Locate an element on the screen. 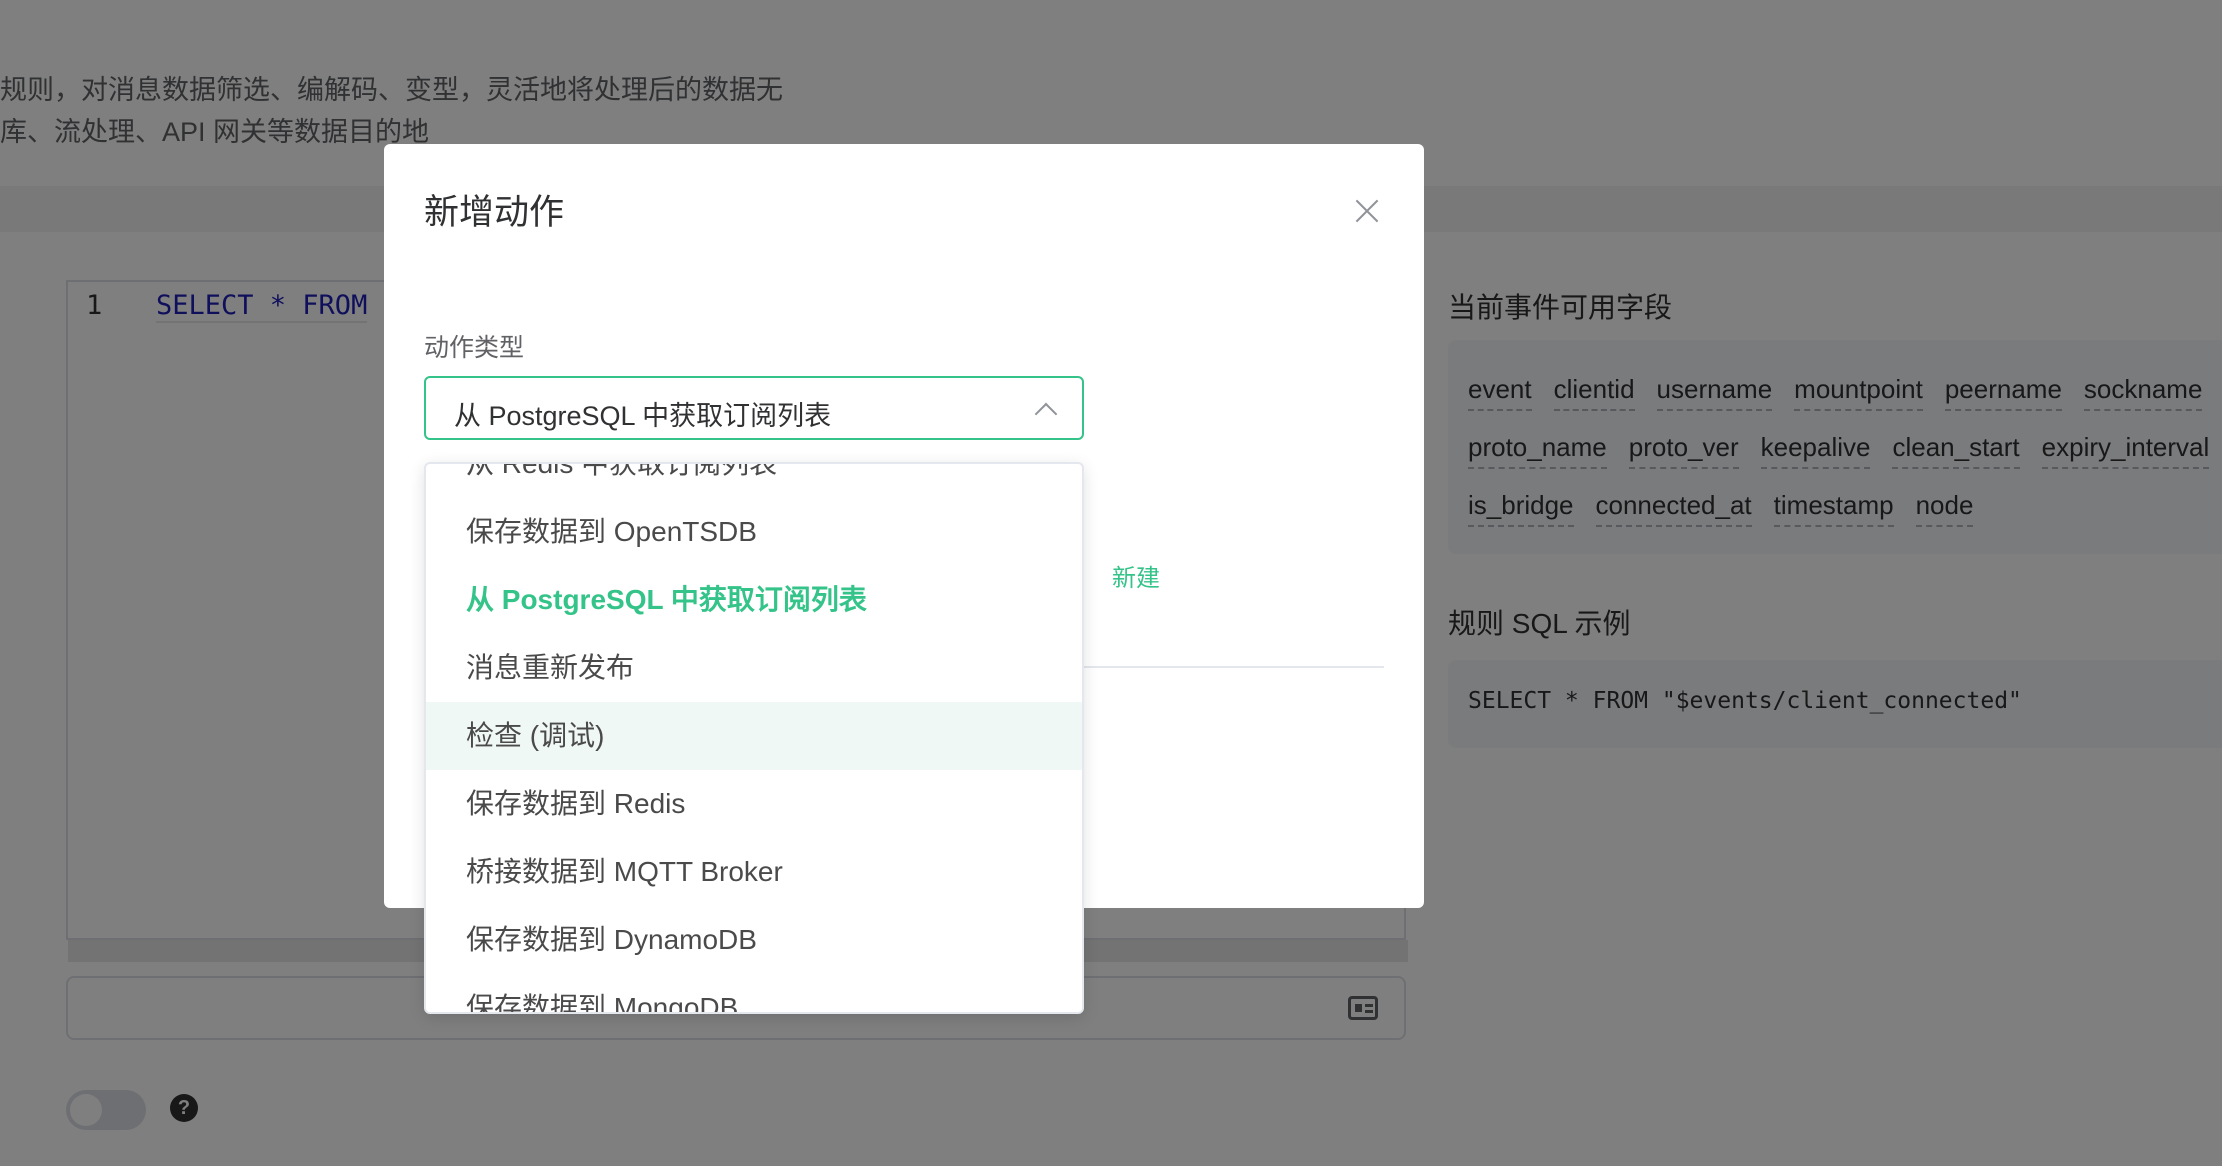 Image resolution: width=2222 pixels, height=1166 pixels. dropdown-option: 保存数据到 MongoDB is located at coordinates (754, 993).